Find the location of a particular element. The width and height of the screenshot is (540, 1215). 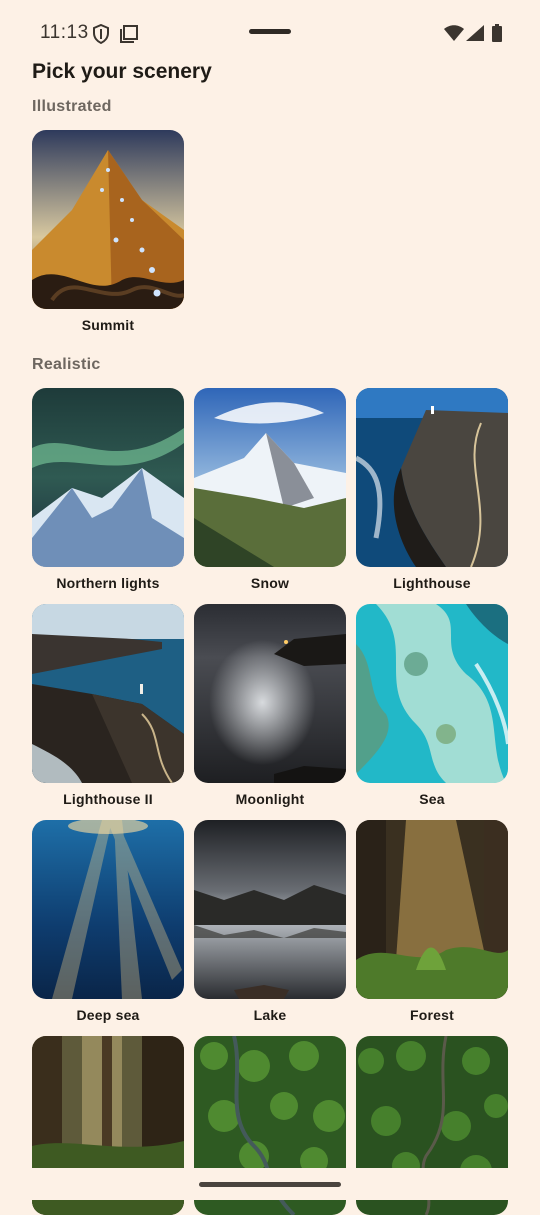

tile-label: Lake is located at coordinates (270, 1015).